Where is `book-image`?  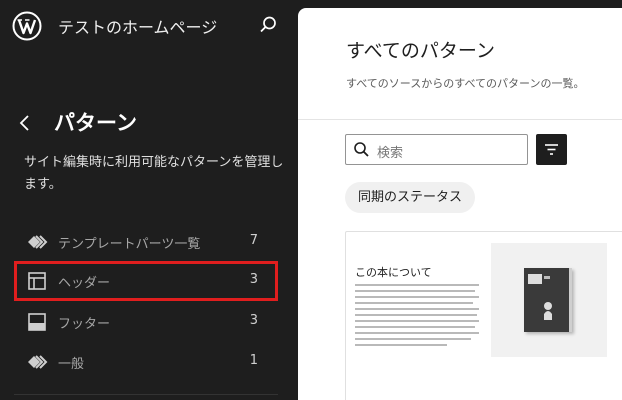
book-image is located at coordinates (549, 300).